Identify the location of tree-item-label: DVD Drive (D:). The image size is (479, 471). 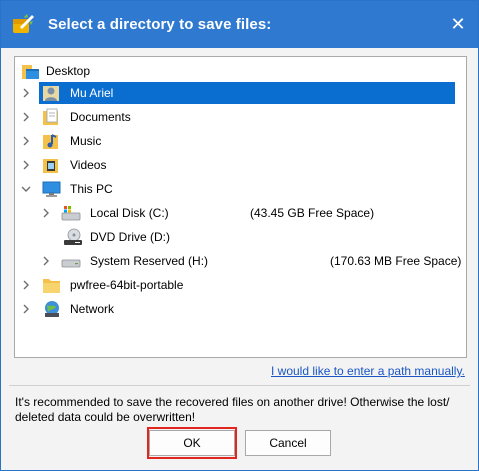
(130, 237).